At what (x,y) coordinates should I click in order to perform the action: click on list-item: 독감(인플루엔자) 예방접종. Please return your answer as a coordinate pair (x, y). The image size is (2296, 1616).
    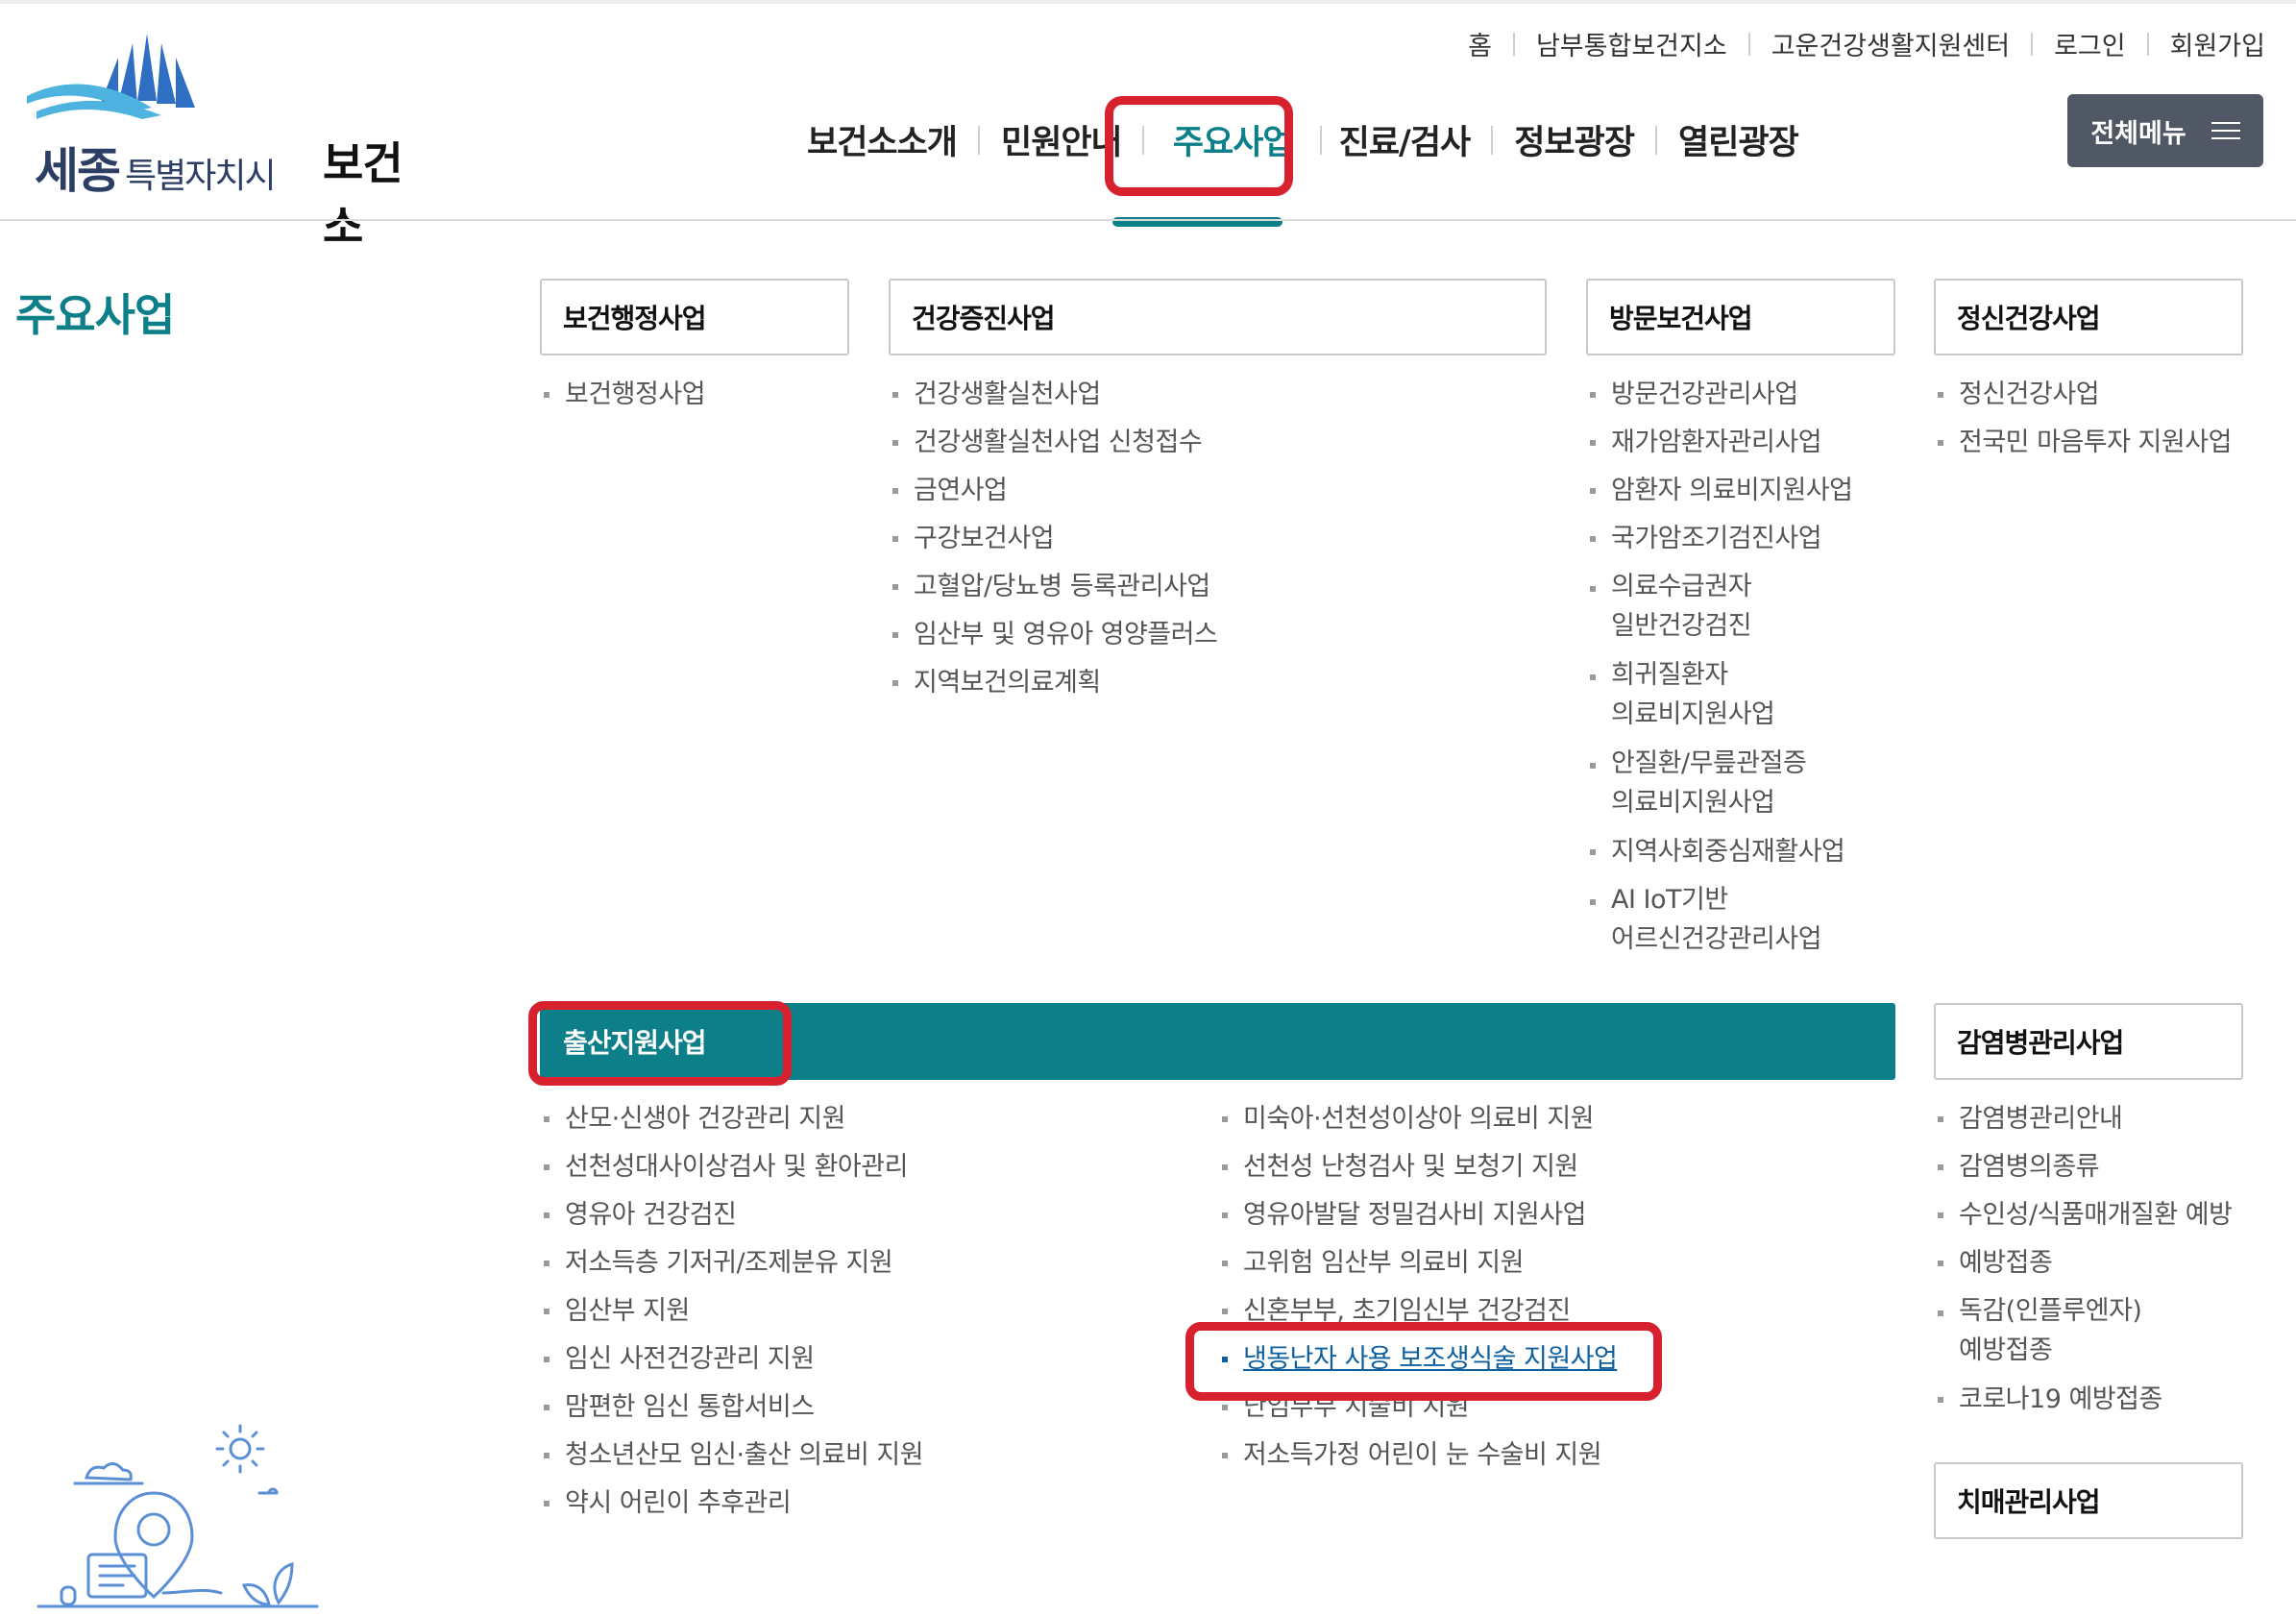
    Looking at the image, I should click on (2083, 1331).